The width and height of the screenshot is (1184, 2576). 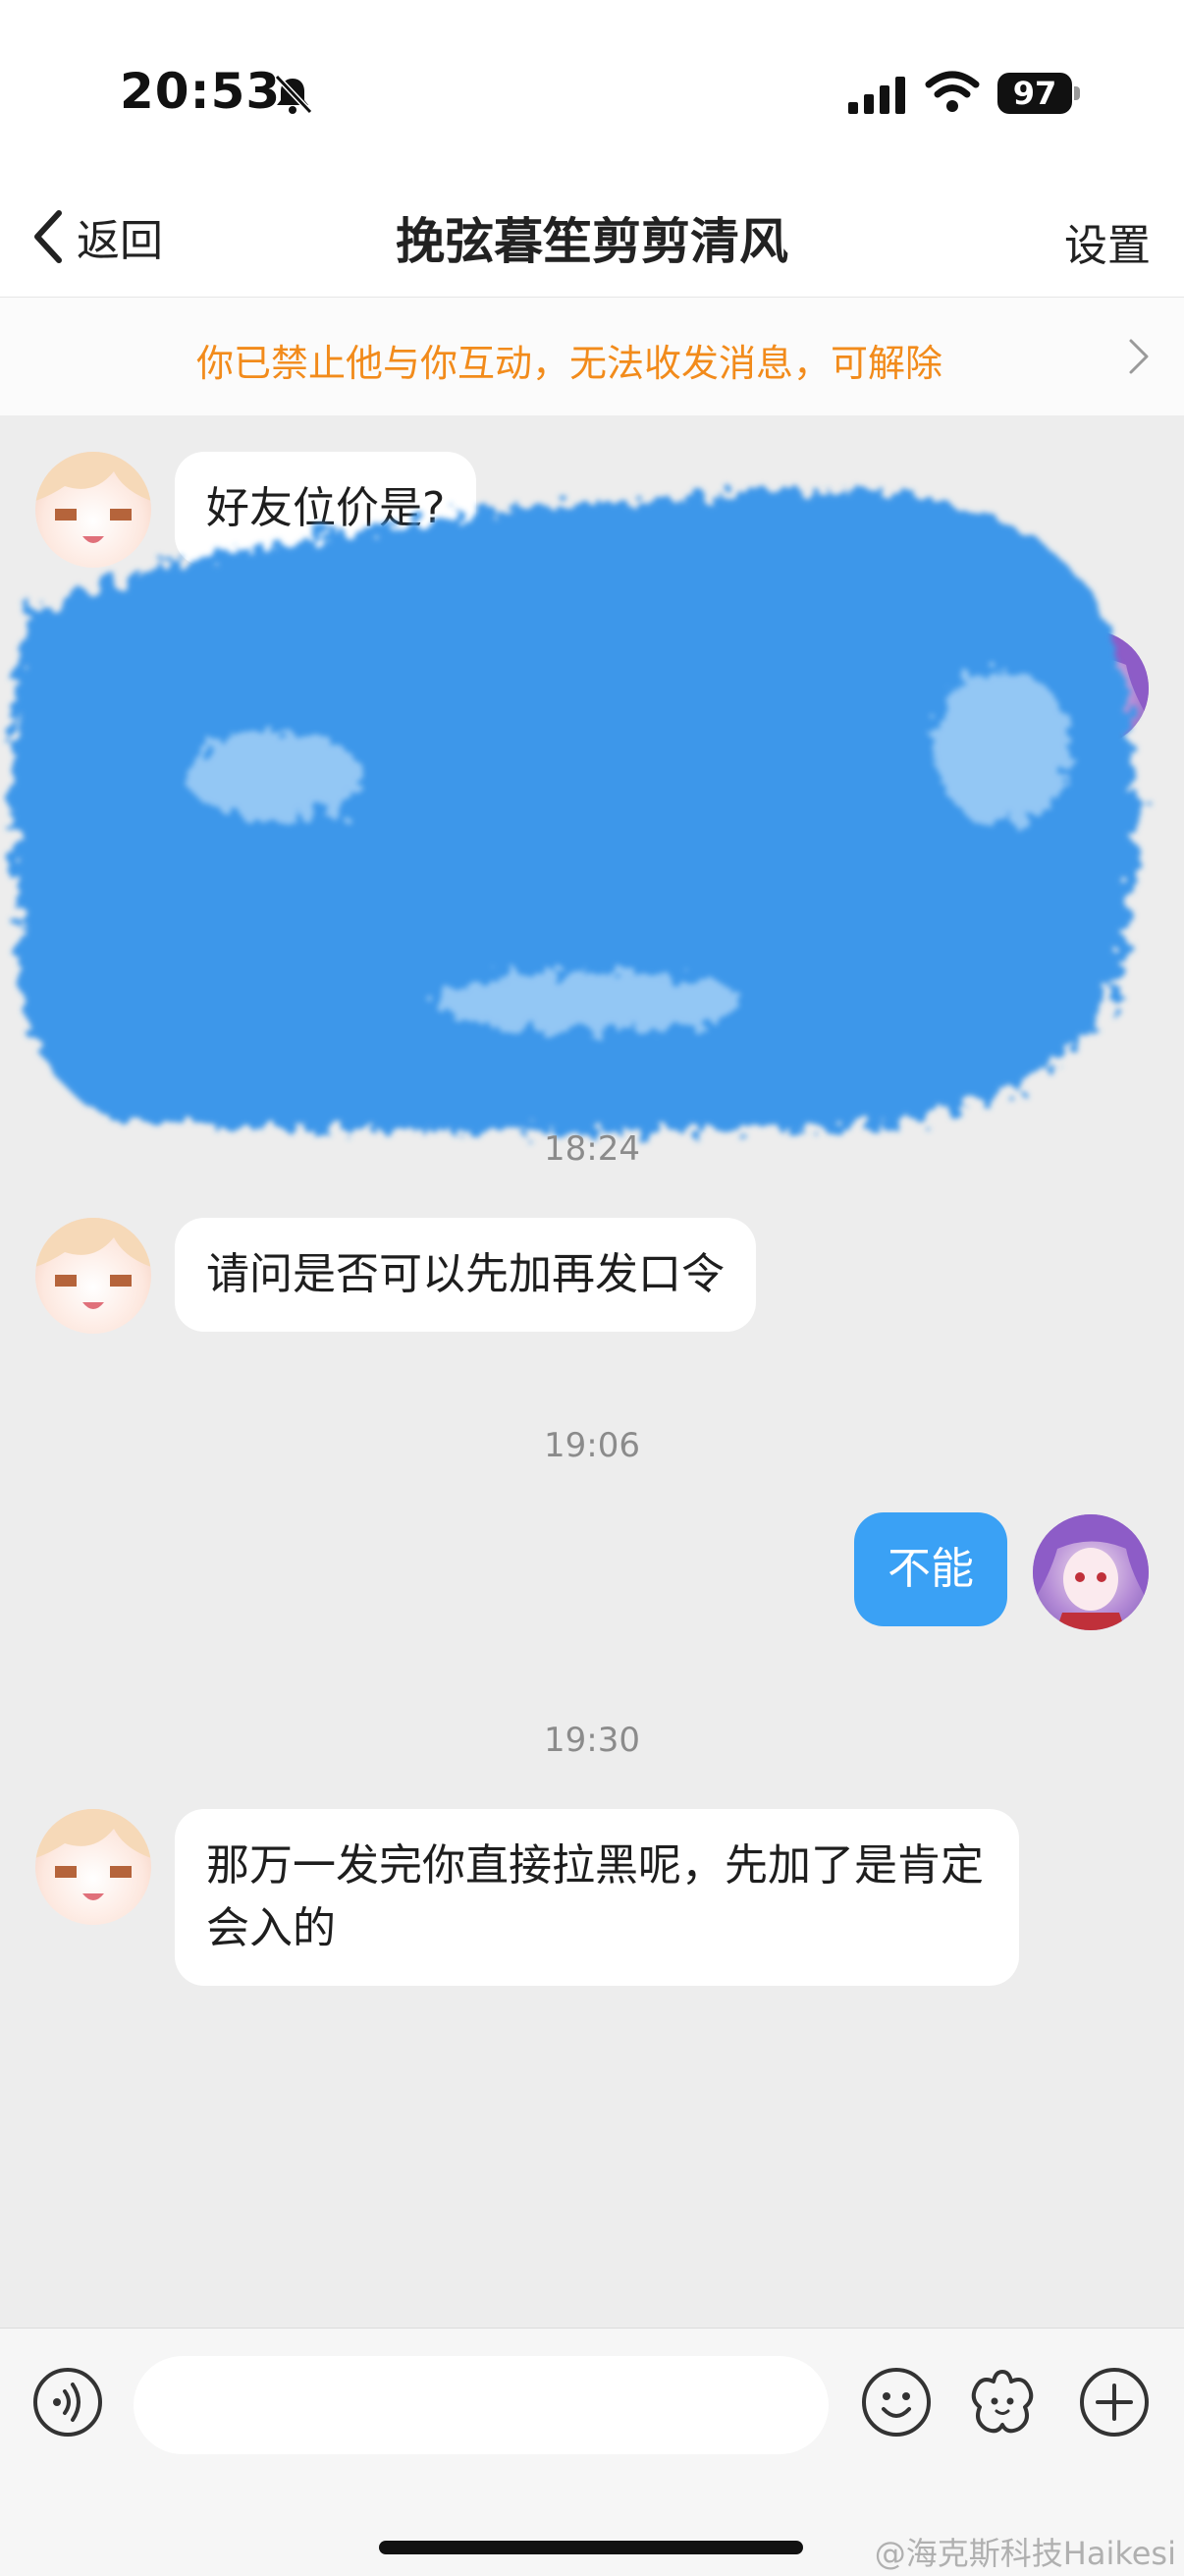 What do you see at coordinates (1034, 93) in the screenshot?
I see `battery-indicator: 97` at bounding box center [1034, 93].